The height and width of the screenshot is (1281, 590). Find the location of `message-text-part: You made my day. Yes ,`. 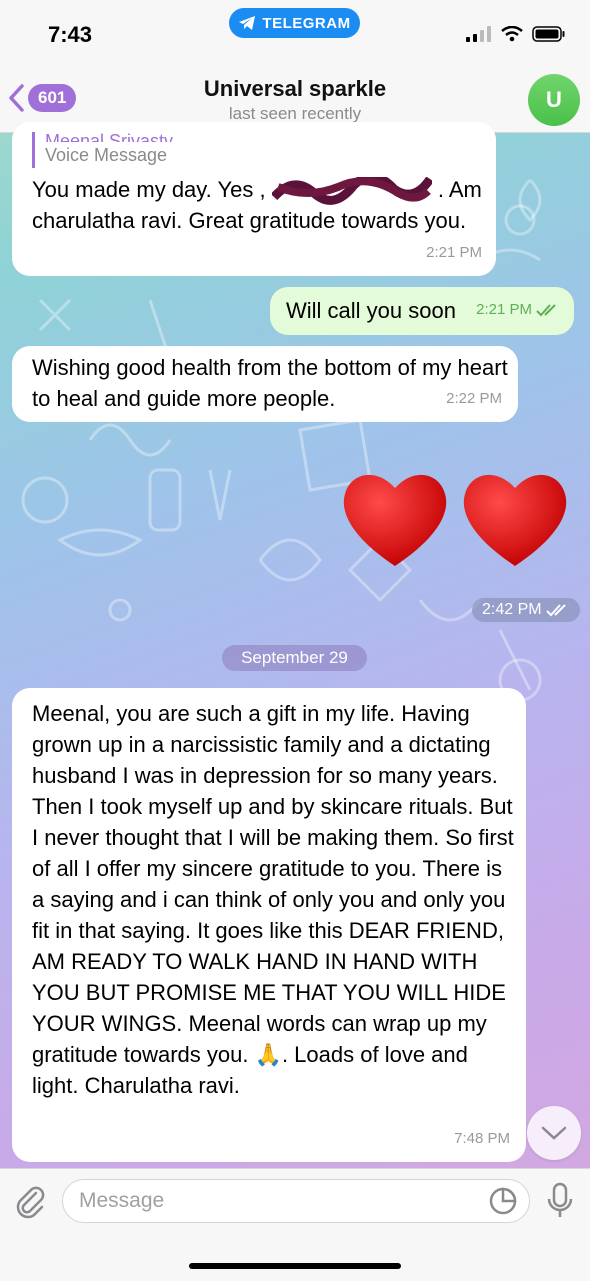

message-text-part: You made my day. Yes , is located at coordinates (149, 189).